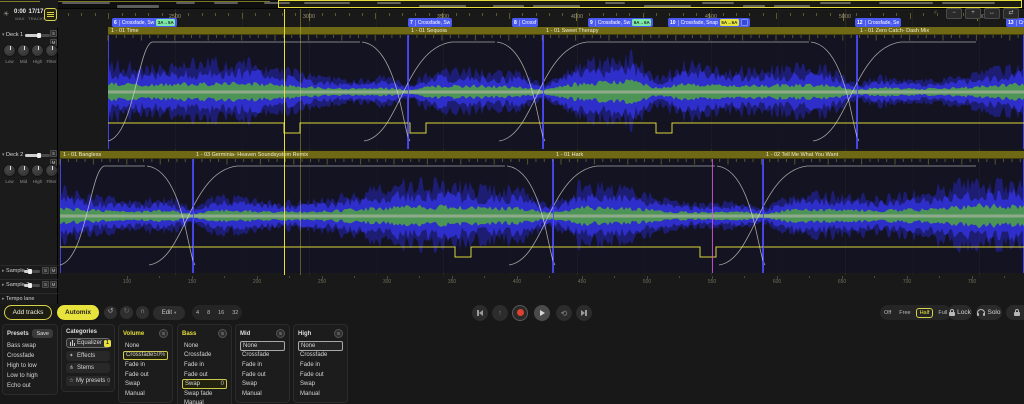 The height and width of the screenshot is (404, 1024). Describe the element at coordinates (258, 31) in the screenshot. I see `clip-title: 1 - 01 Time` at that location.